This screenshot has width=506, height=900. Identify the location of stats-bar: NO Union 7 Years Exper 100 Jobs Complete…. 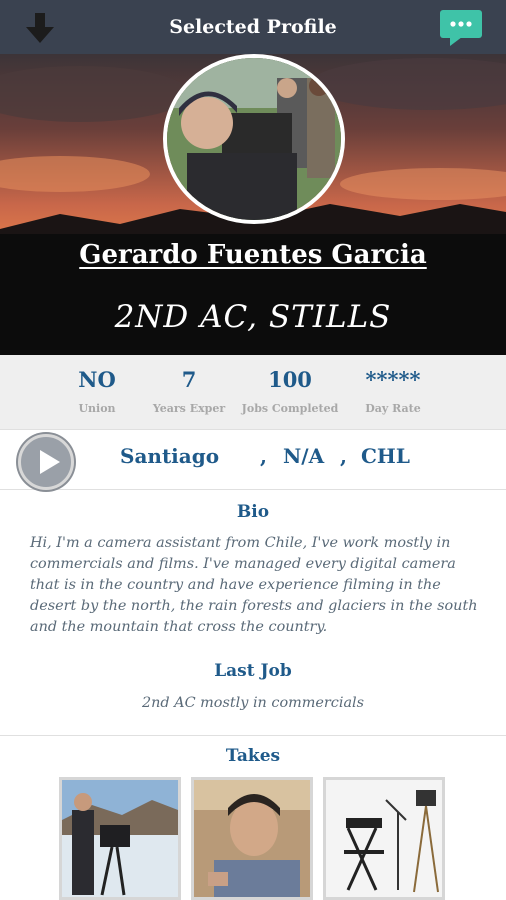
(253, 392).